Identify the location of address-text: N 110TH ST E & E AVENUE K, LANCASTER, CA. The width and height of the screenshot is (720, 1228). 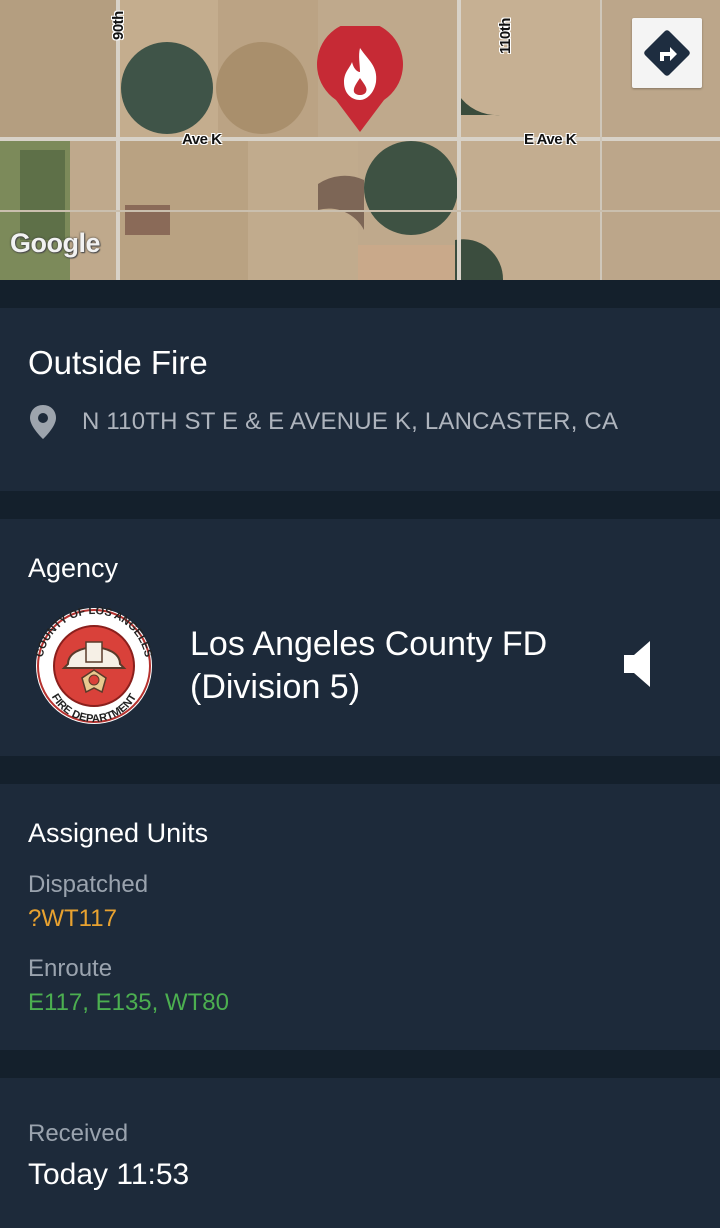
(350, 421).